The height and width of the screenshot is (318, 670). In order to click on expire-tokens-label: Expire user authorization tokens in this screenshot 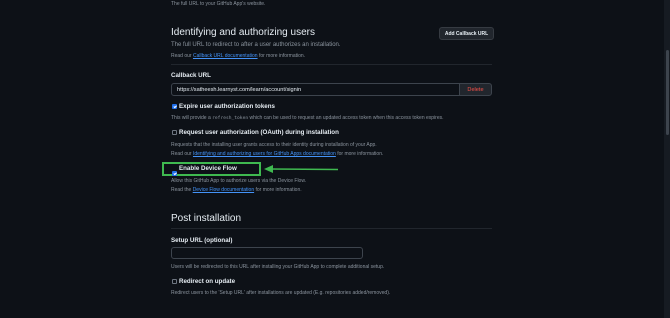, I will do `click(227, 106)`.